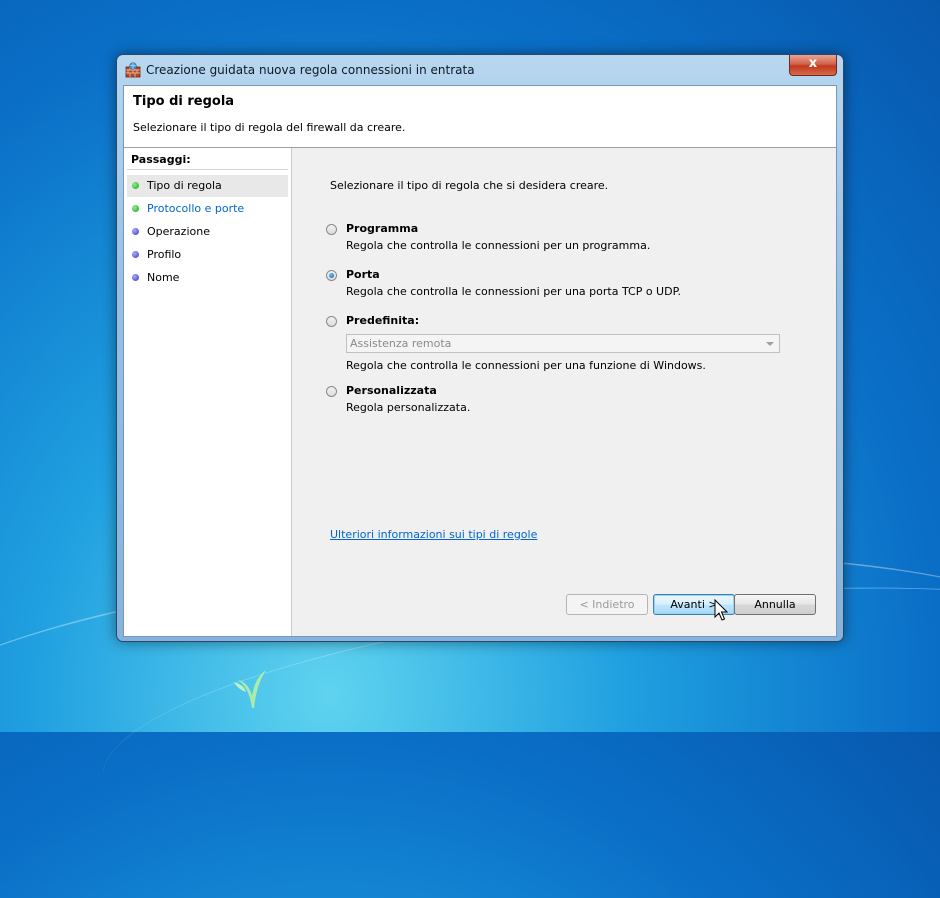  What do you see at coordinates (721, 610) in the screenshot?
I see `mouse-cursor-icon` at bounding box center [721, 610].